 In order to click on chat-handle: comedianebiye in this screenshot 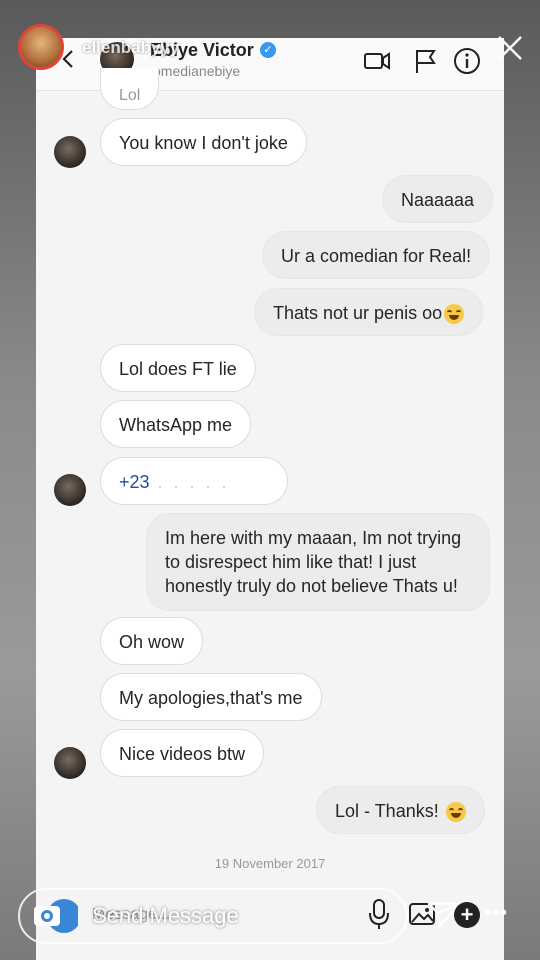, I will do `click(193, 71)`.